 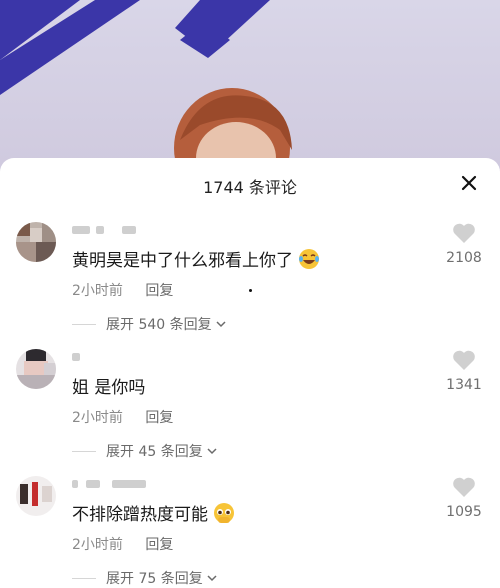 What do you see at coordinates (464, 371) in the screenshot?
I see `like-button: 1341` at bounding box center [464, 371].